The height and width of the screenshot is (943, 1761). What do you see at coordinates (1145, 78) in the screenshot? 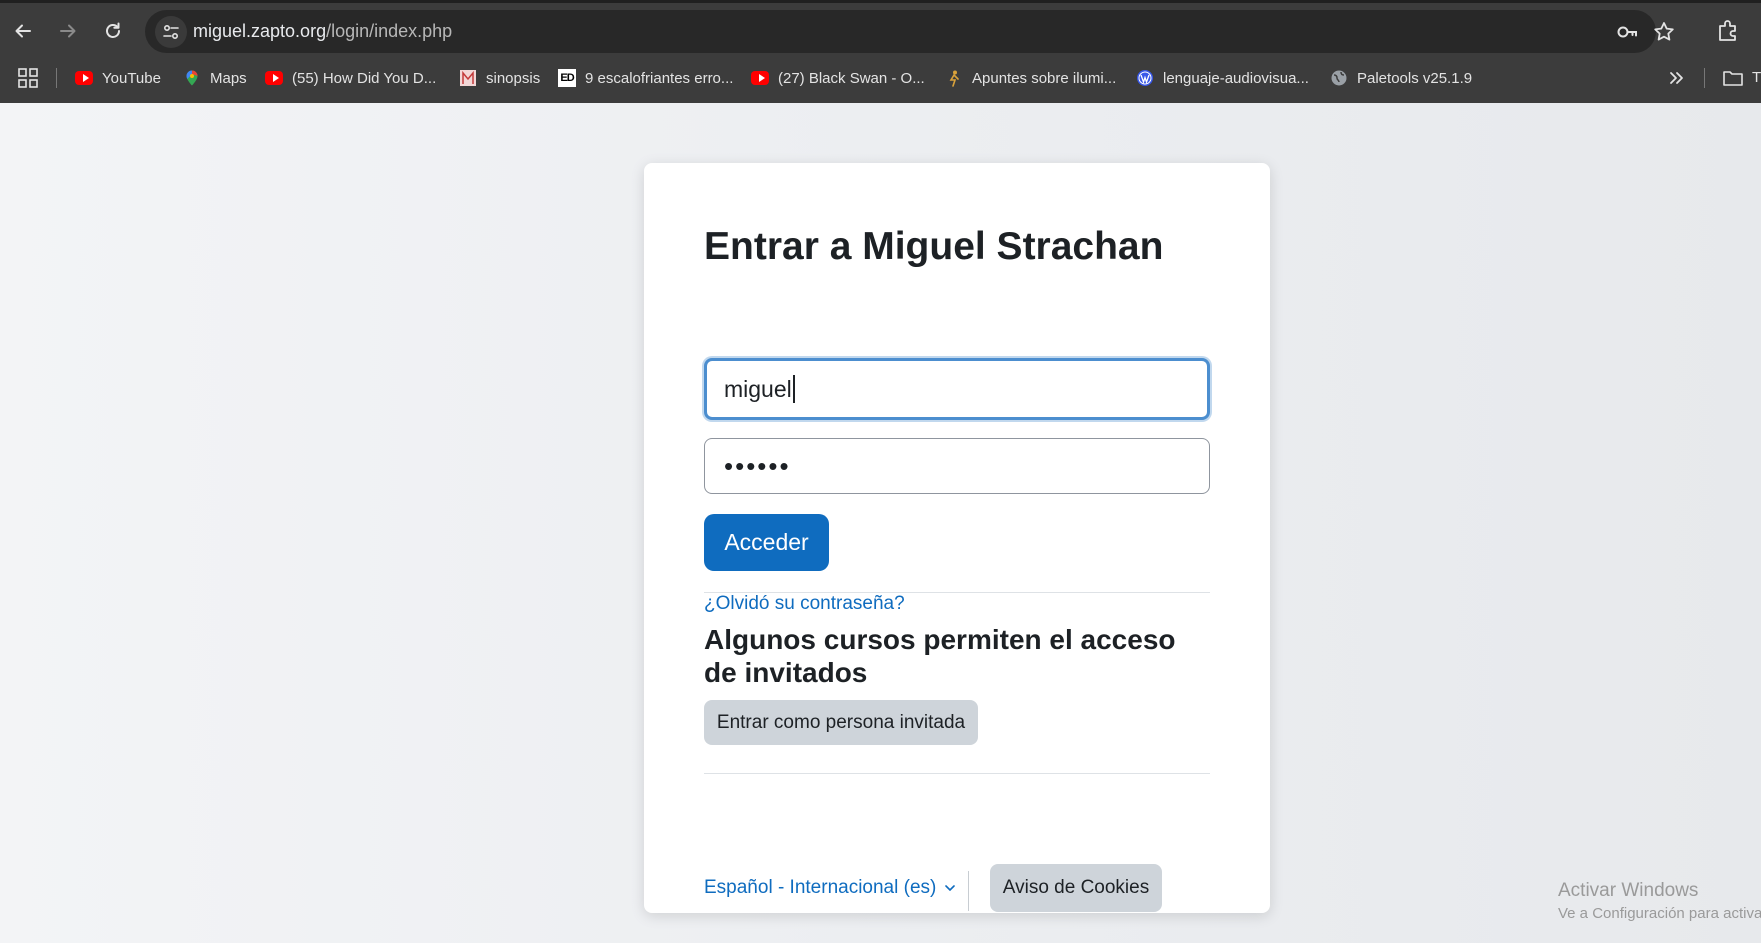
I see `wordpress-icon` at bounding box center [1145, 78].